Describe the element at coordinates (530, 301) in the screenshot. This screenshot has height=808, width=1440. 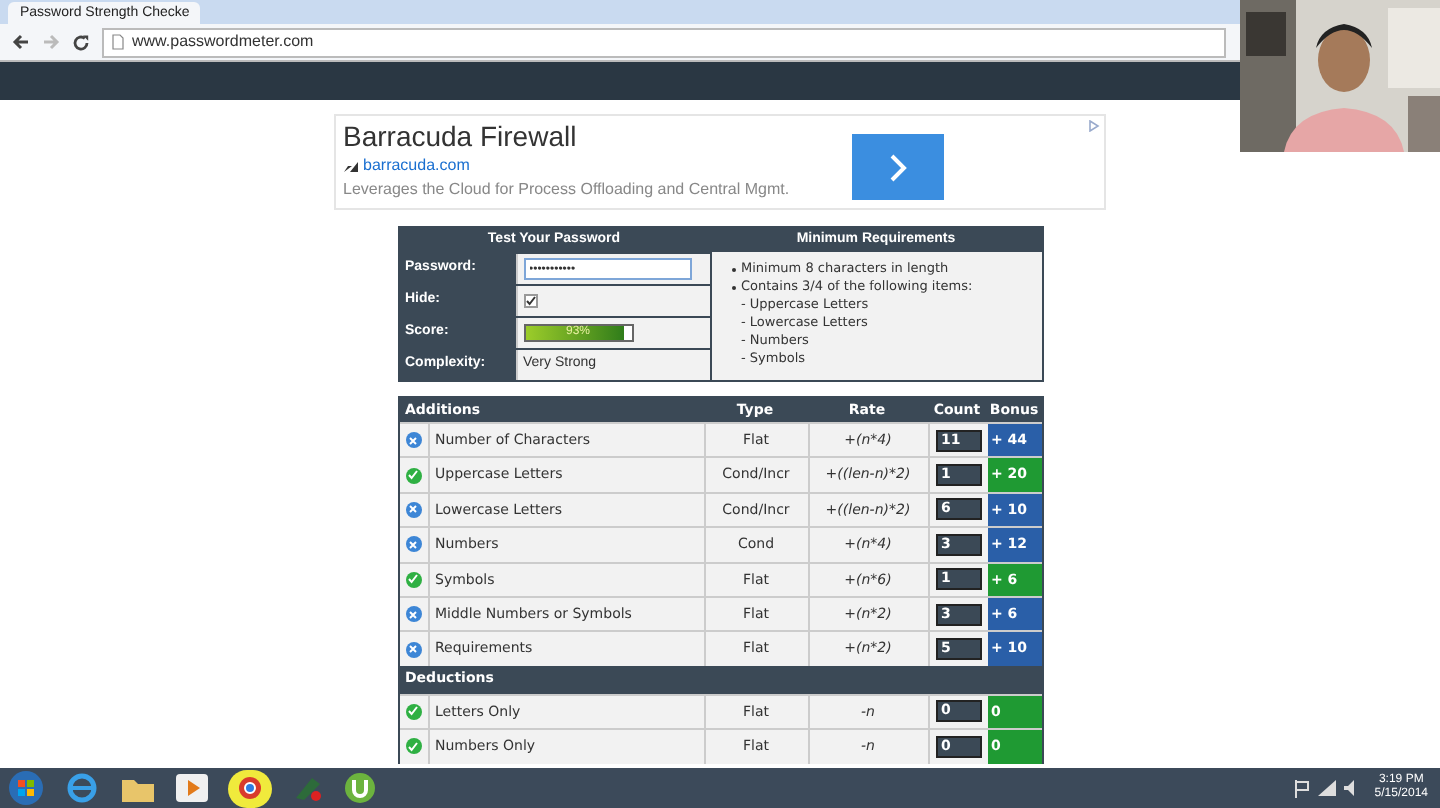
I see `hide-checkbox` at that location.